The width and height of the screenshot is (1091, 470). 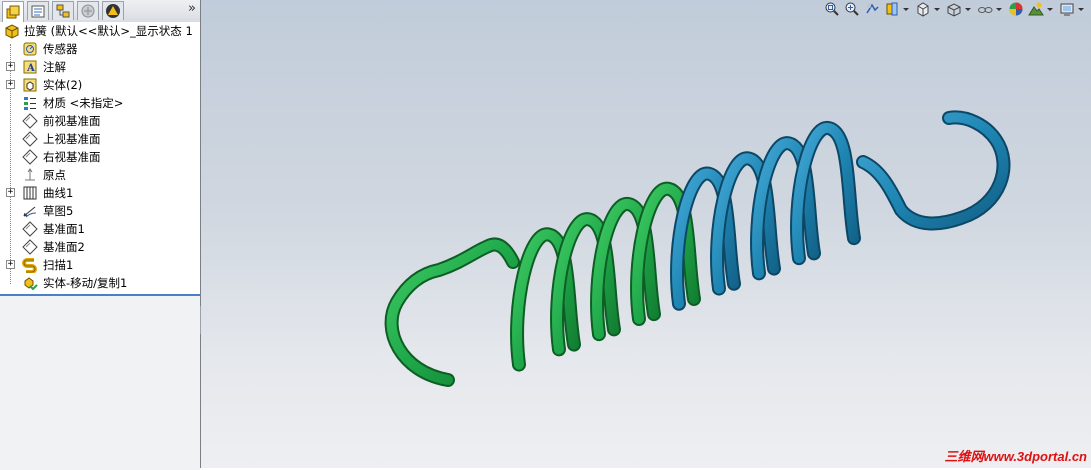 What do you see at coordinates (72, 139) in the screenshot?
I see `tree-item-label: 上视基准面` at bounding box center [72, 139].